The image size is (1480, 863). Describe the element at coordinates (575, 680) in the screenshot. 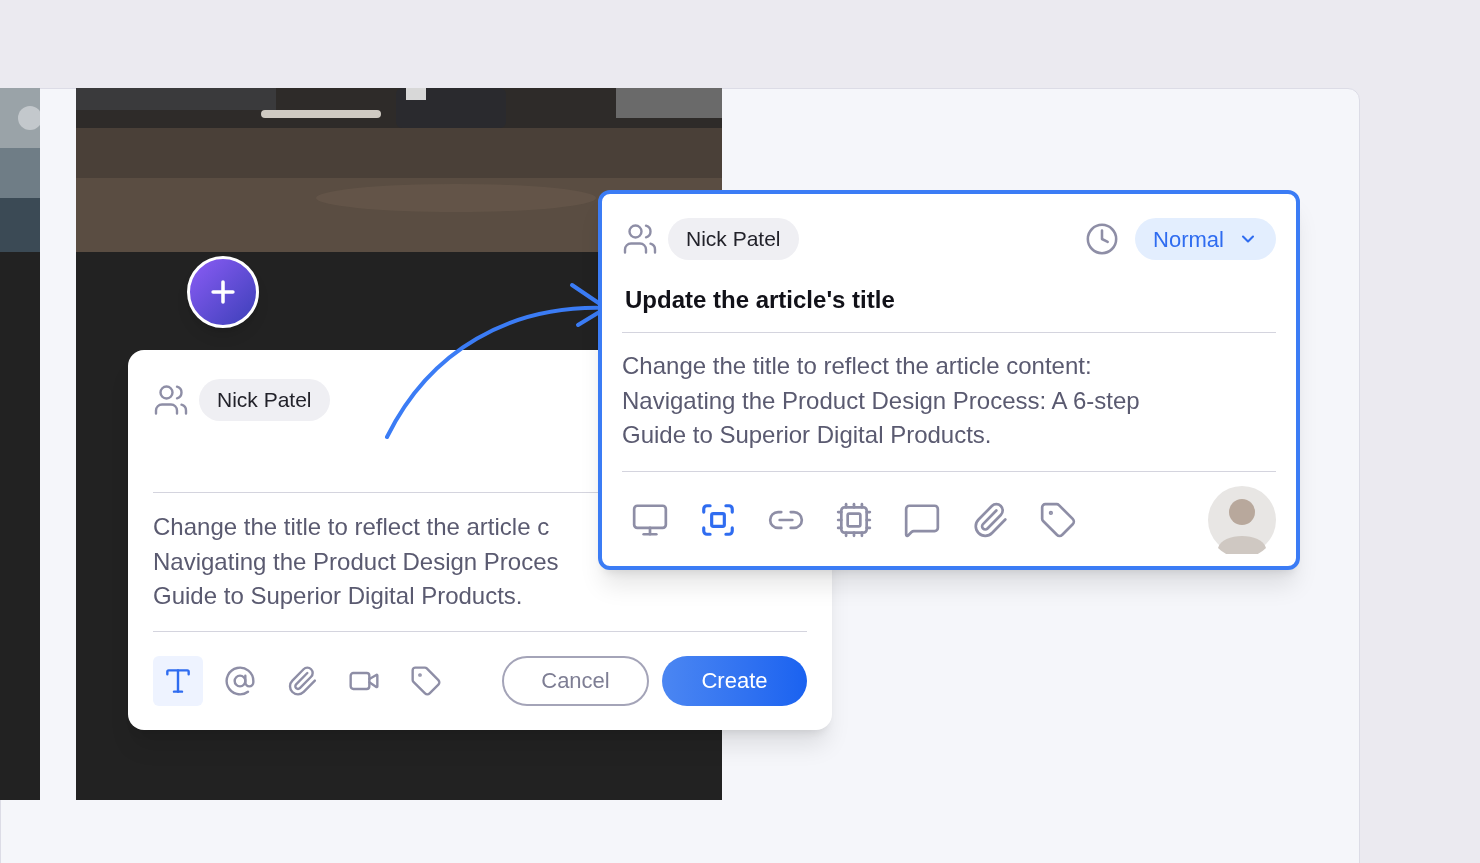

I see `cancel-button: Cancel` at that location.